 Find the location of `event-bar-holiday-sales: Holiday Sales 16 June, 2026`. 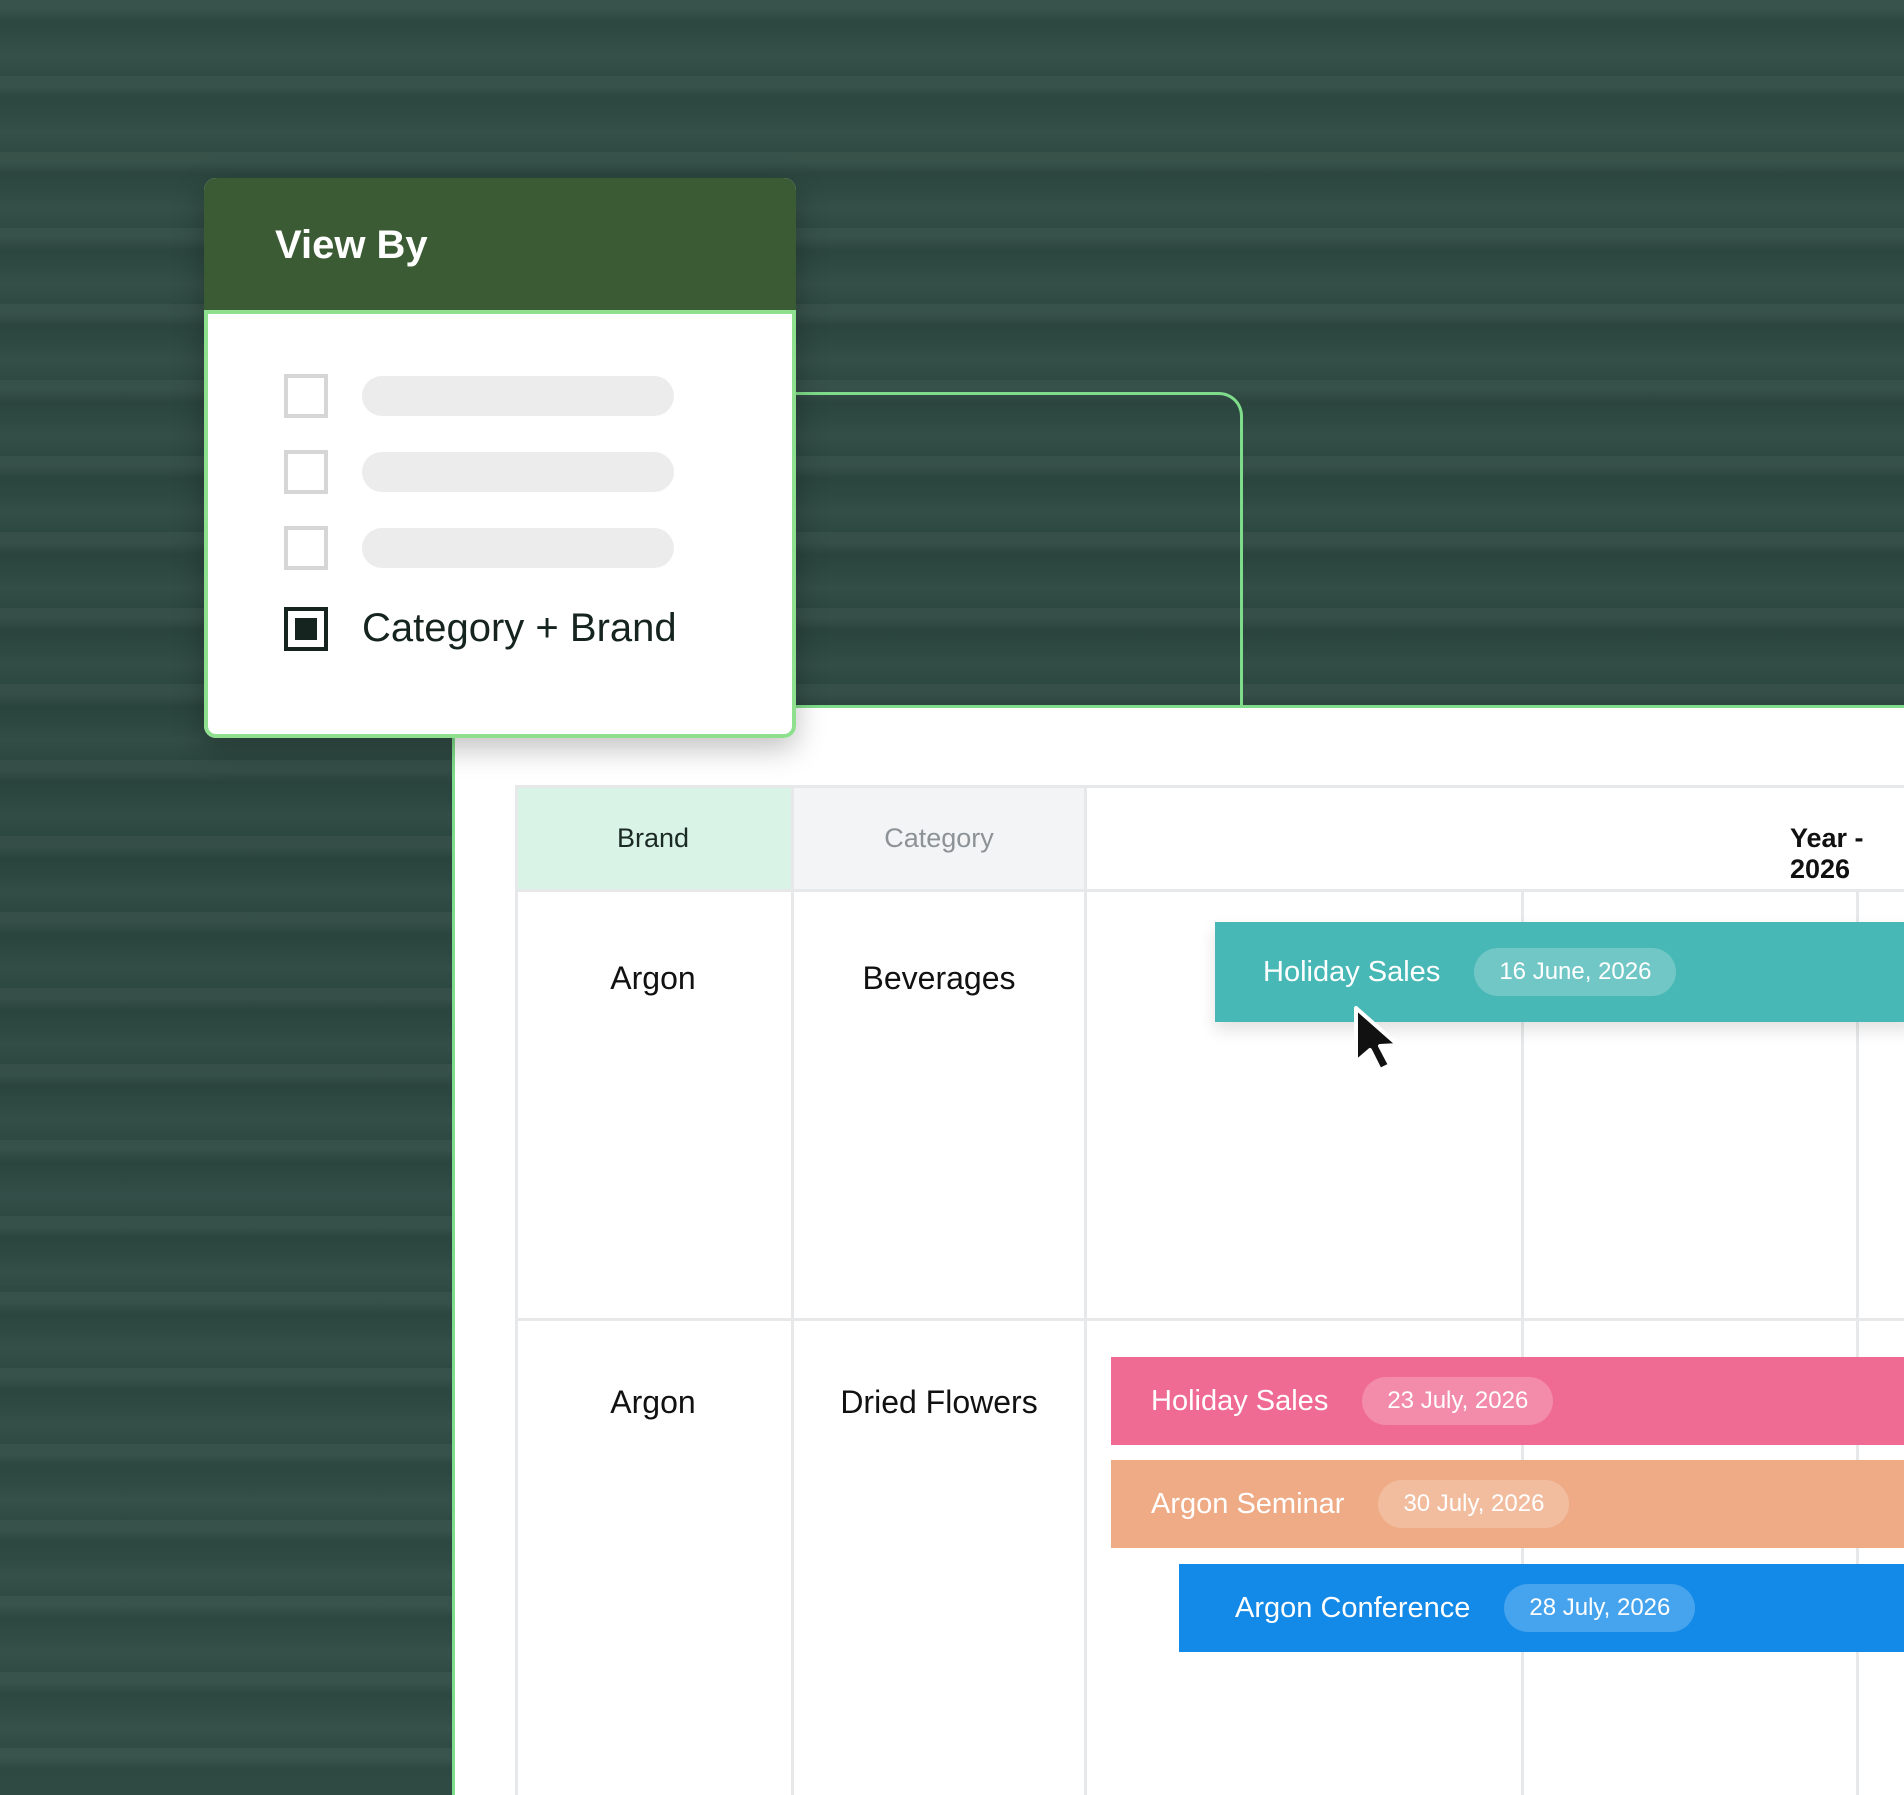

event-bar-holiday-sales: Holiday Sales 16 June, 2026 is located at coordinates (1559, 972).